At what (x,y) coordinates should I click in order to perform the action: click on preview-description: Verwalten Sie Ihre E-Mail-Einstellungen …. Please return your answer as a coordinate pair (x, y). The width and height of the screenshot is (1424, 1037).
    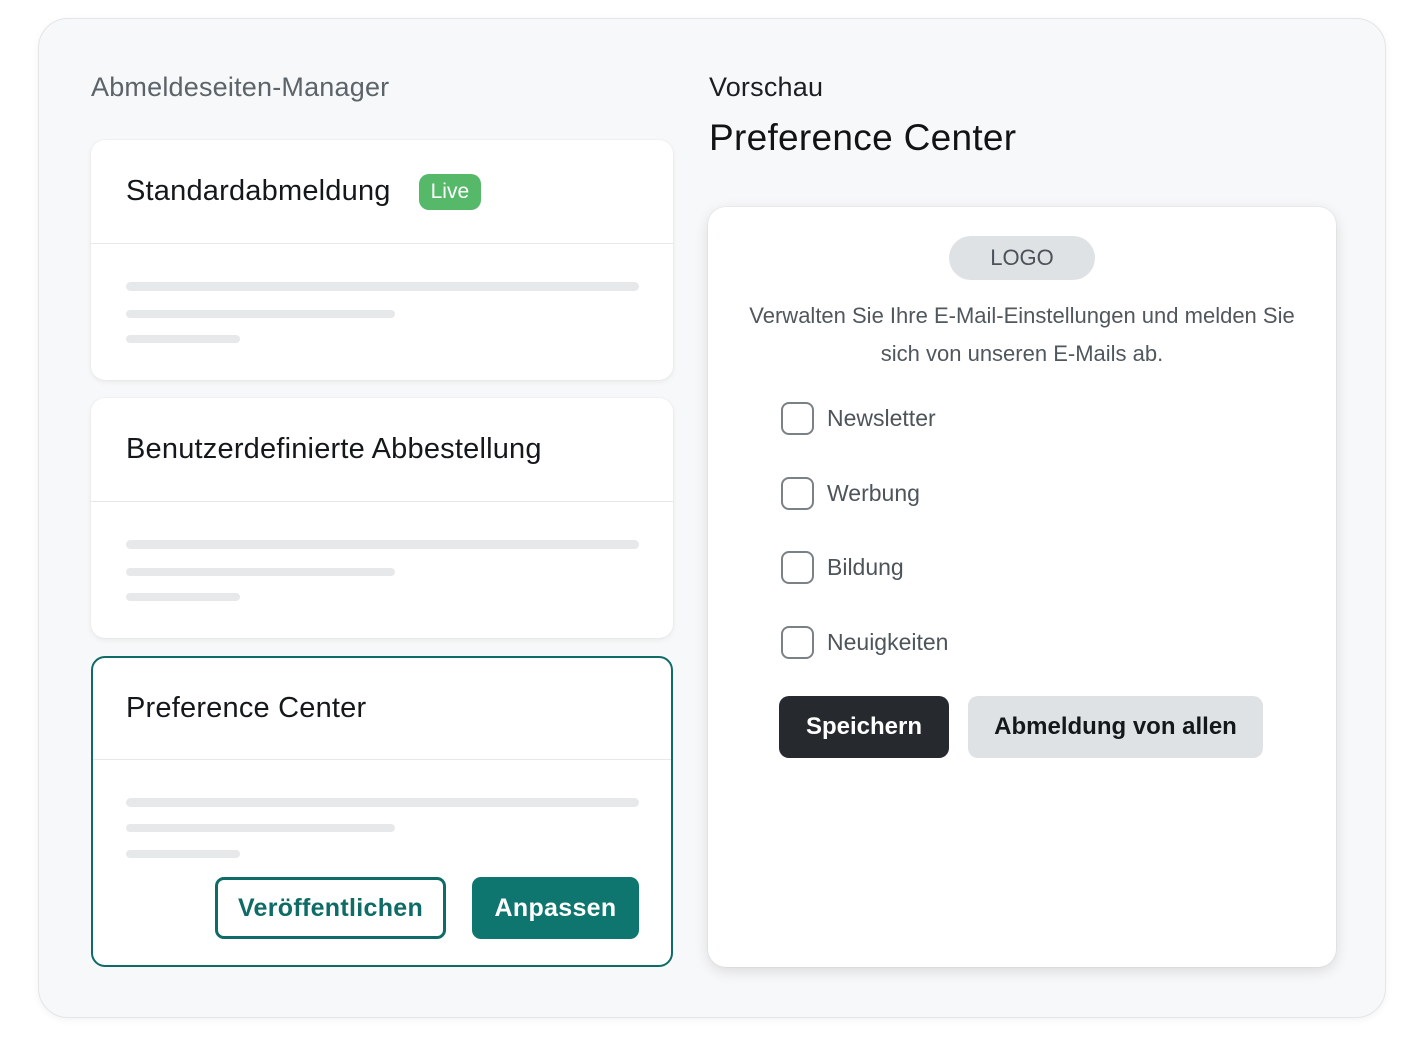
    Looking at the image, I should click on (1022, 334).